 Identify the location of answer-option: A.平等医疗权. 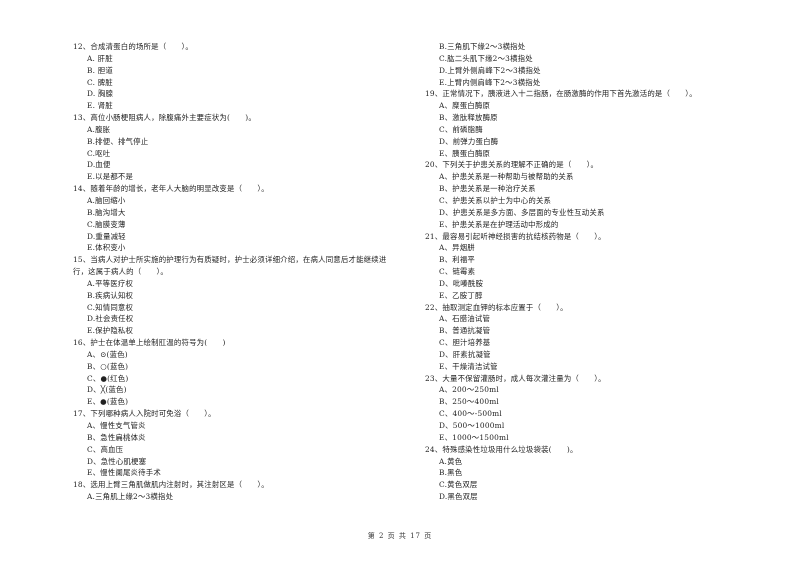
(110, 283).